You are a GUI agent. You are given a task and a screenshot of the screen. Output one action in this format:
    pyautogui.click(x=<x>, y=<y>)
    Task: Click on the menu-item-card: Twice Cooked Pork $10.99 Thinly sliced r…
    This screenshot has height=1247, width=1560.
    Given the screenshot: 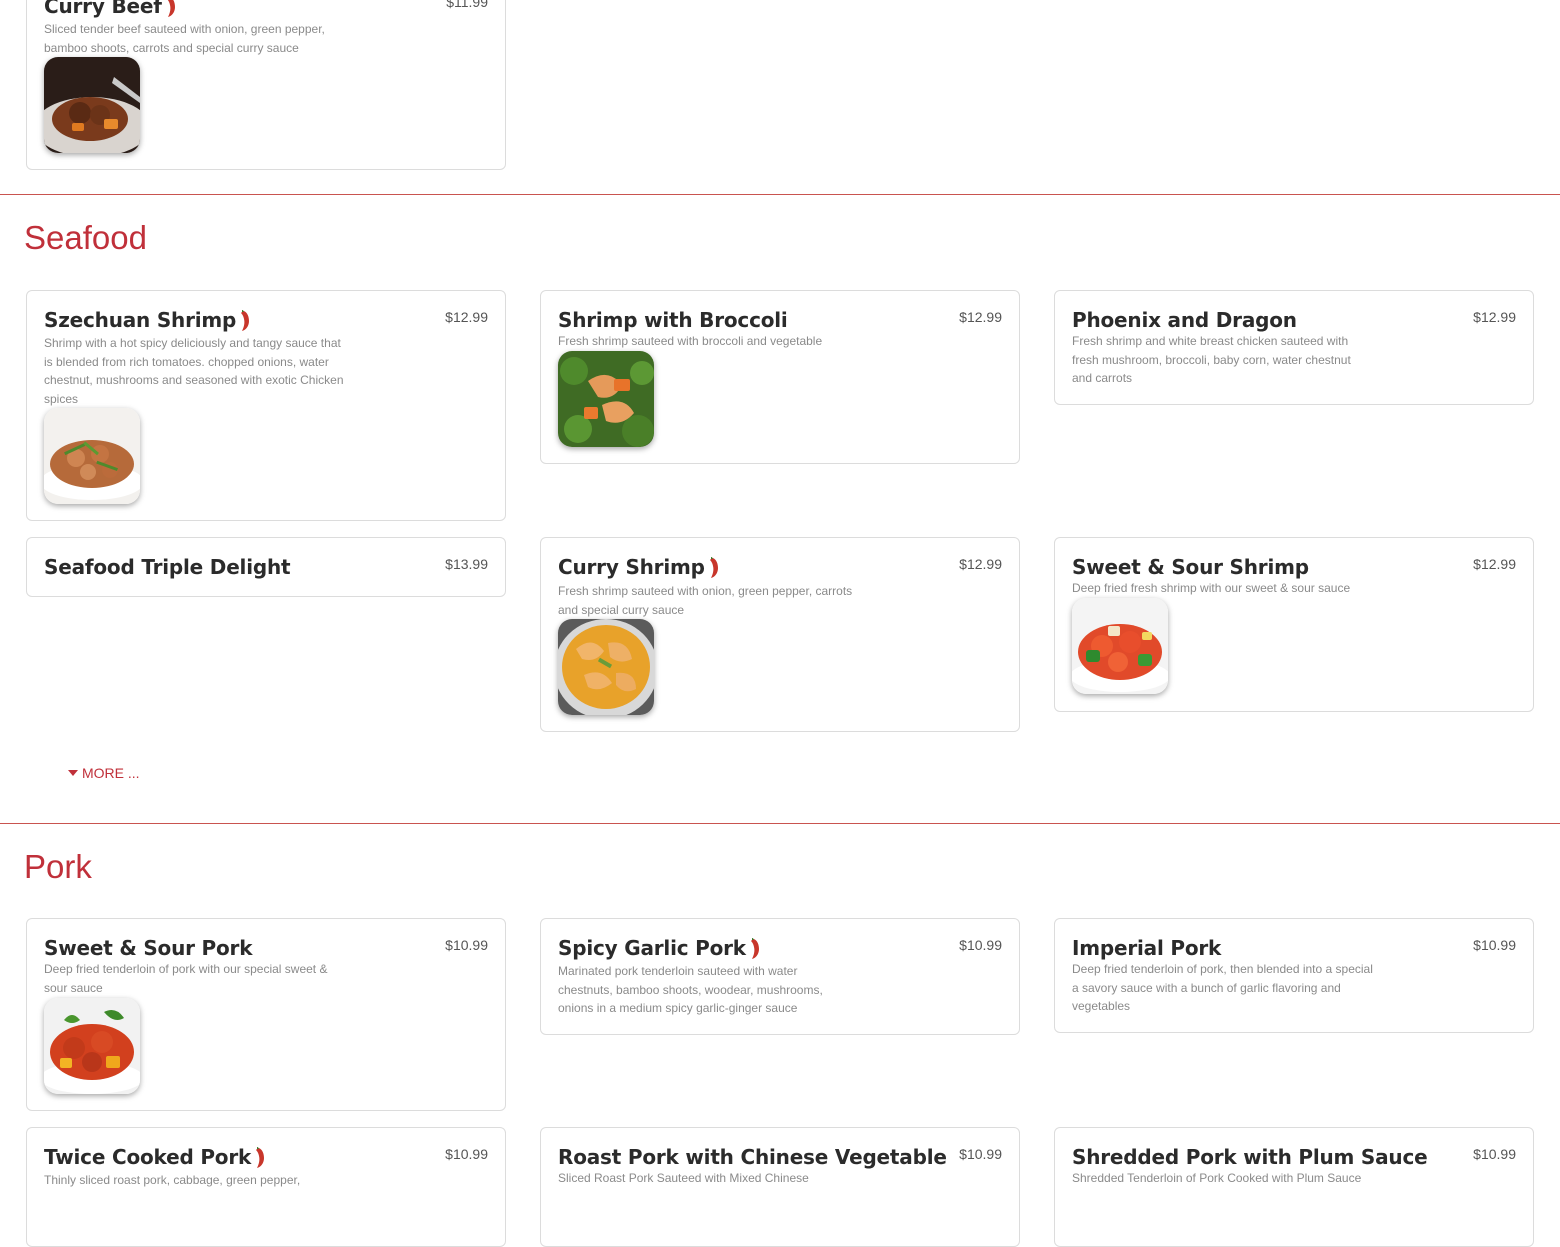 What is the action you would take?
    pyautogui.click(x=266, y=1187)
    